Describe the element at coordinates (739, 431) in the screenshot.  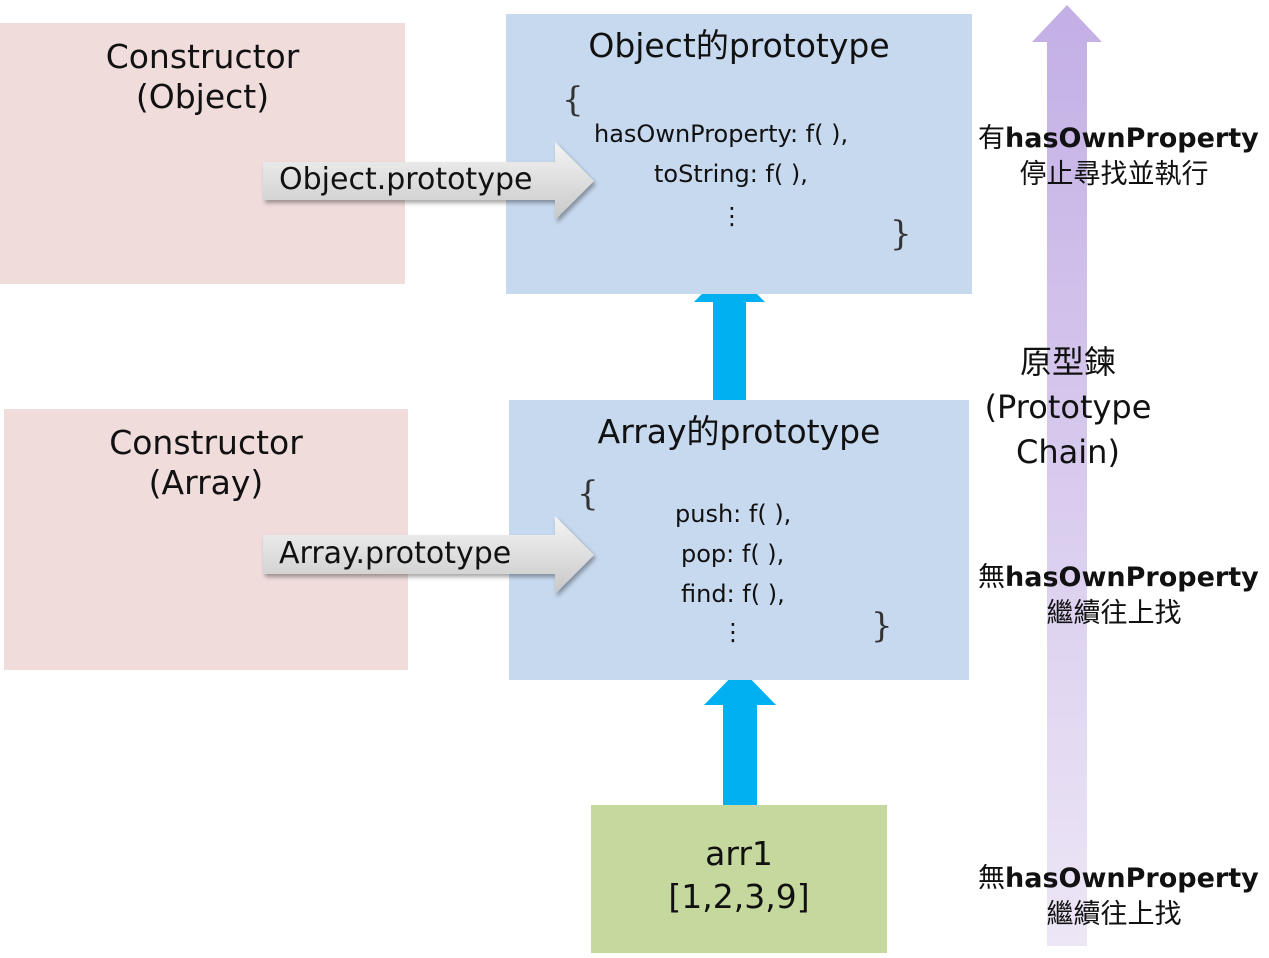
I see `array-prototype-title: Array的prototype` at that location.